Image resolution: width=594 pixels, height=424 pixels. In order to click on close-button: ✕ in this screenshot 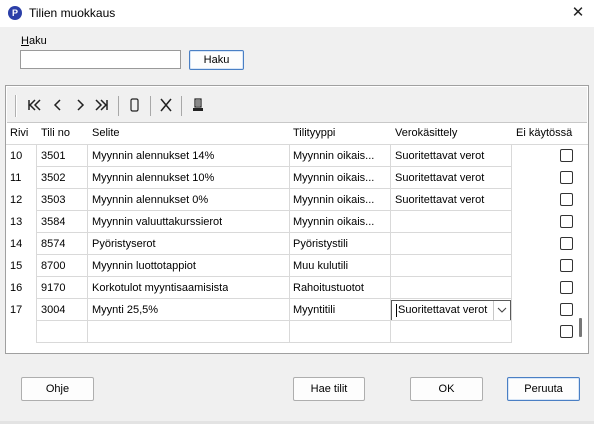, I will do `click(578, 13)`.